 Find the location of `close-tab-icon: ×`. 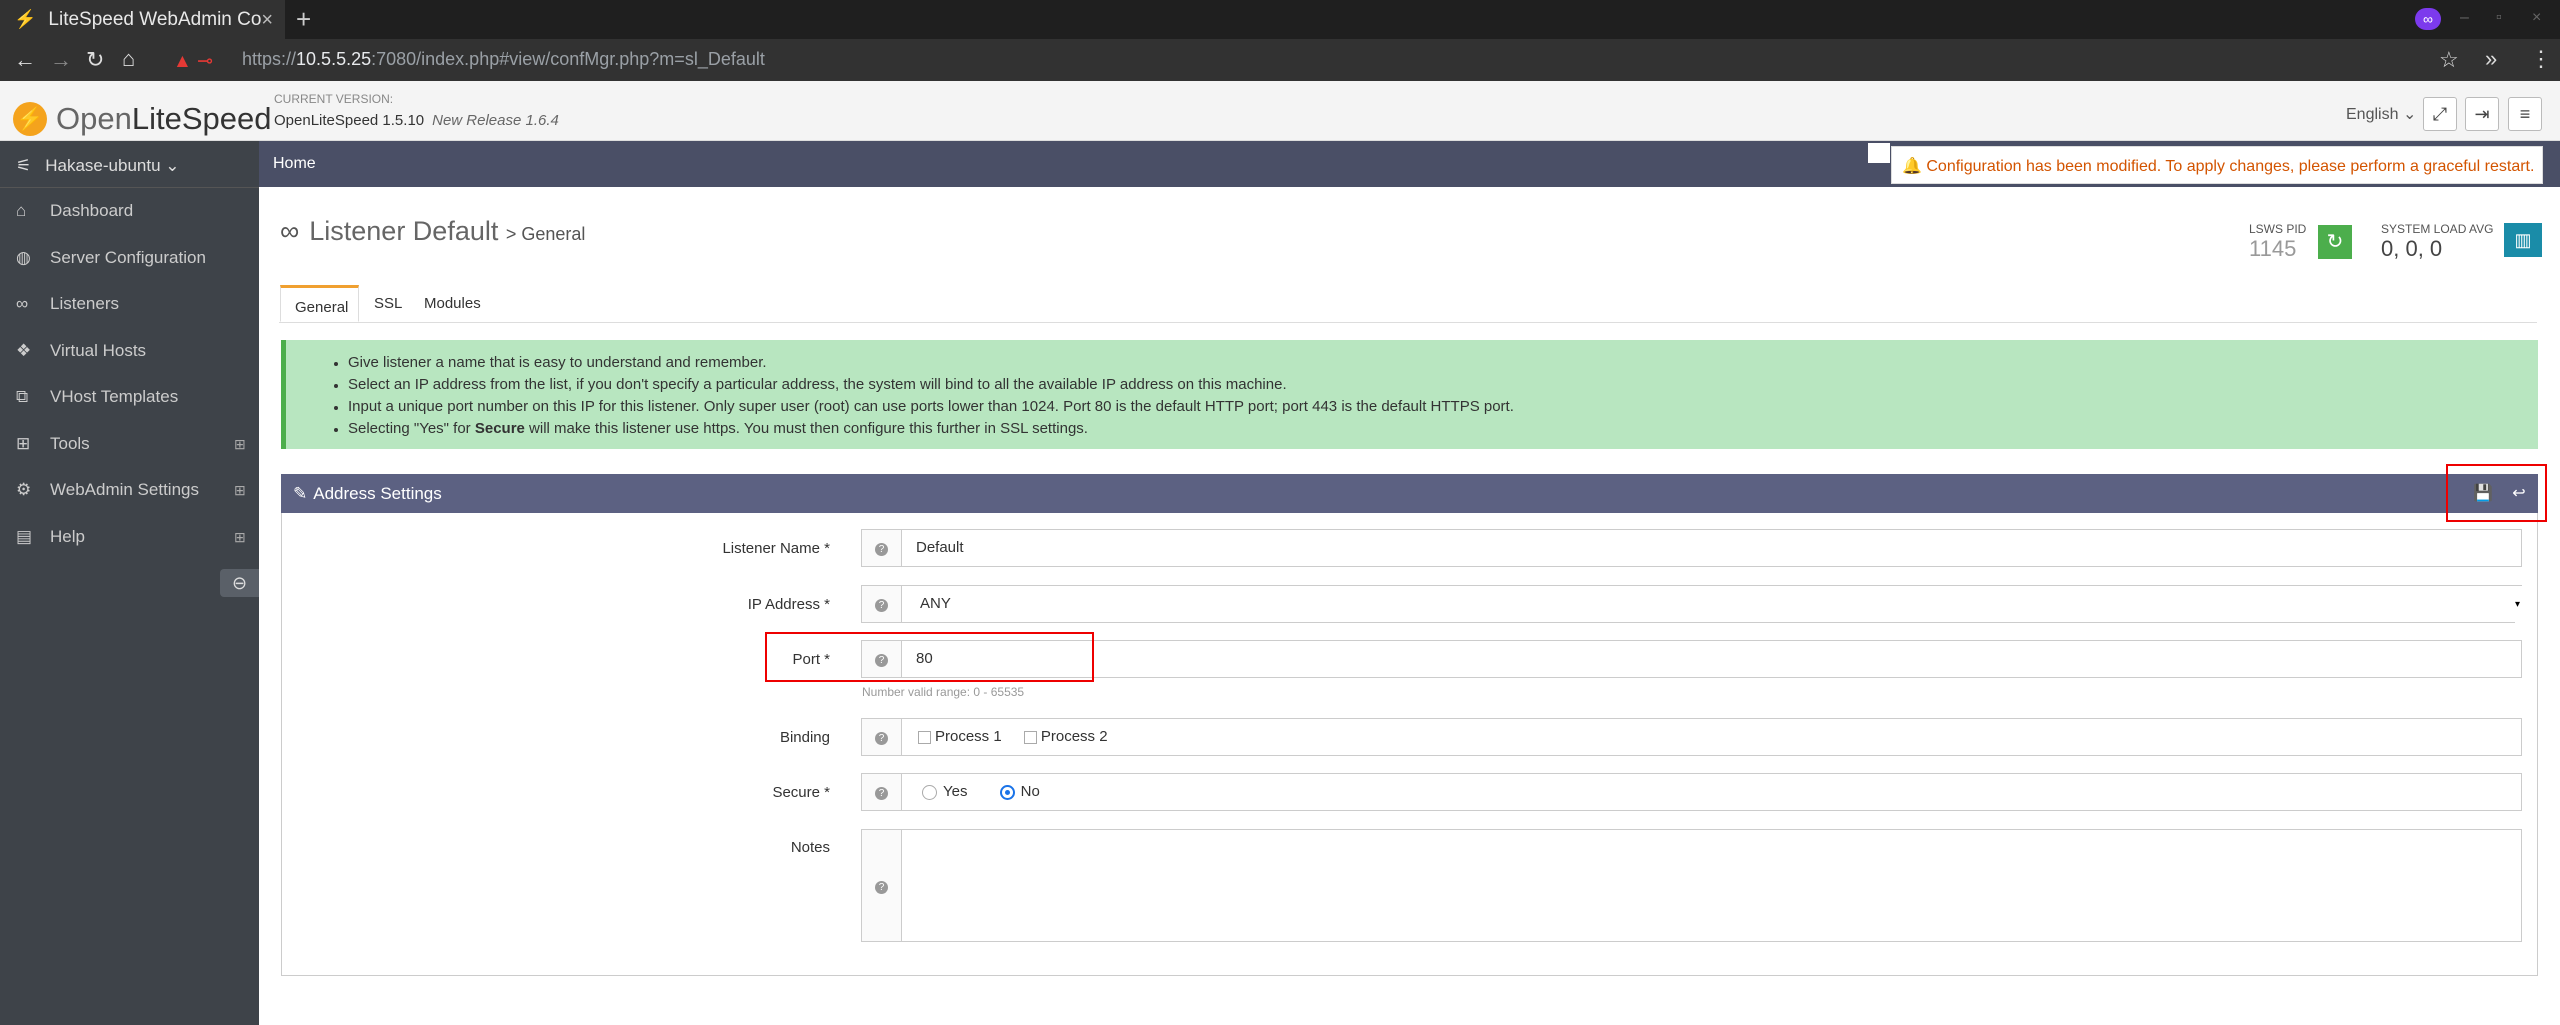

close-tab-icon: × is located at coordinates (267, 20).